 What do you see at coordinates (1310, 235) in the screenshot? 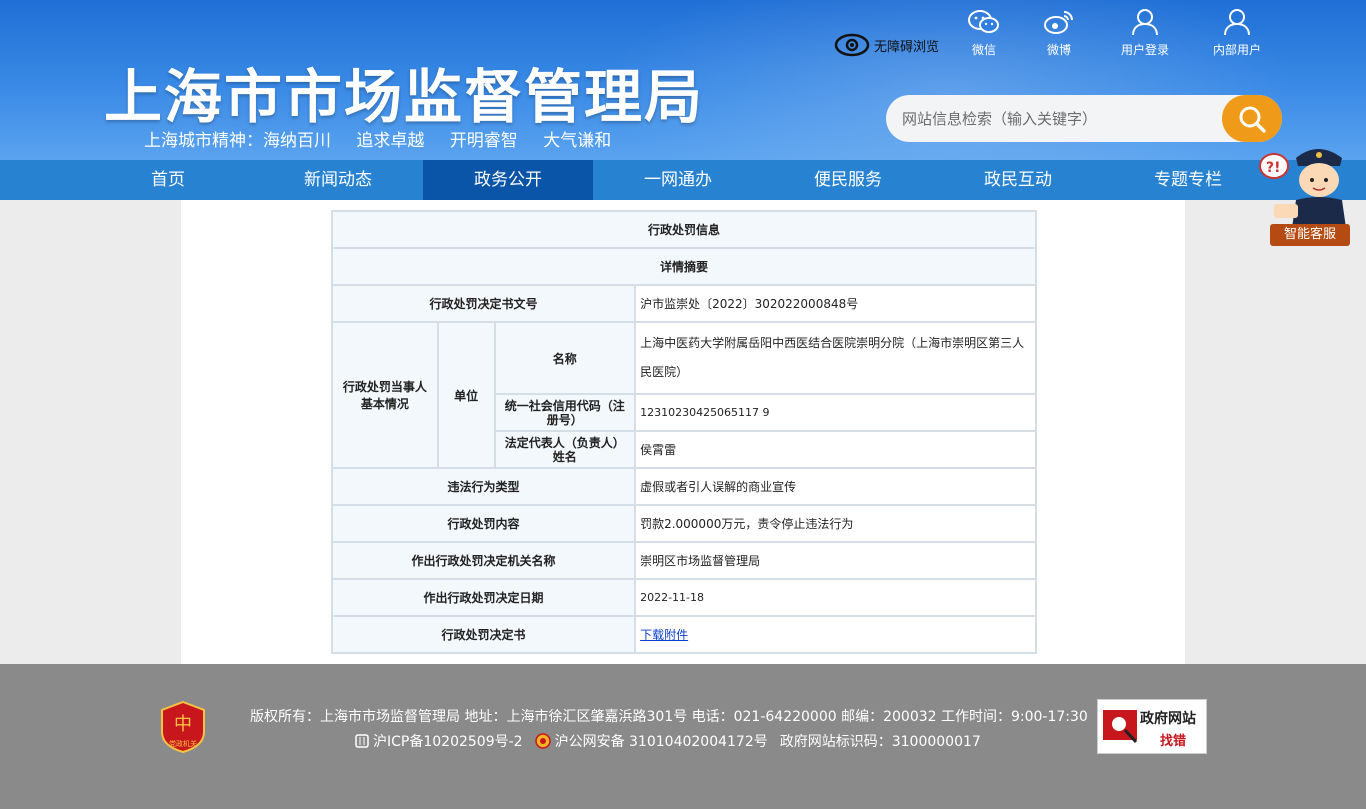
I see `smart-service-label: 智能客服` at bounding box center [1310, 235].